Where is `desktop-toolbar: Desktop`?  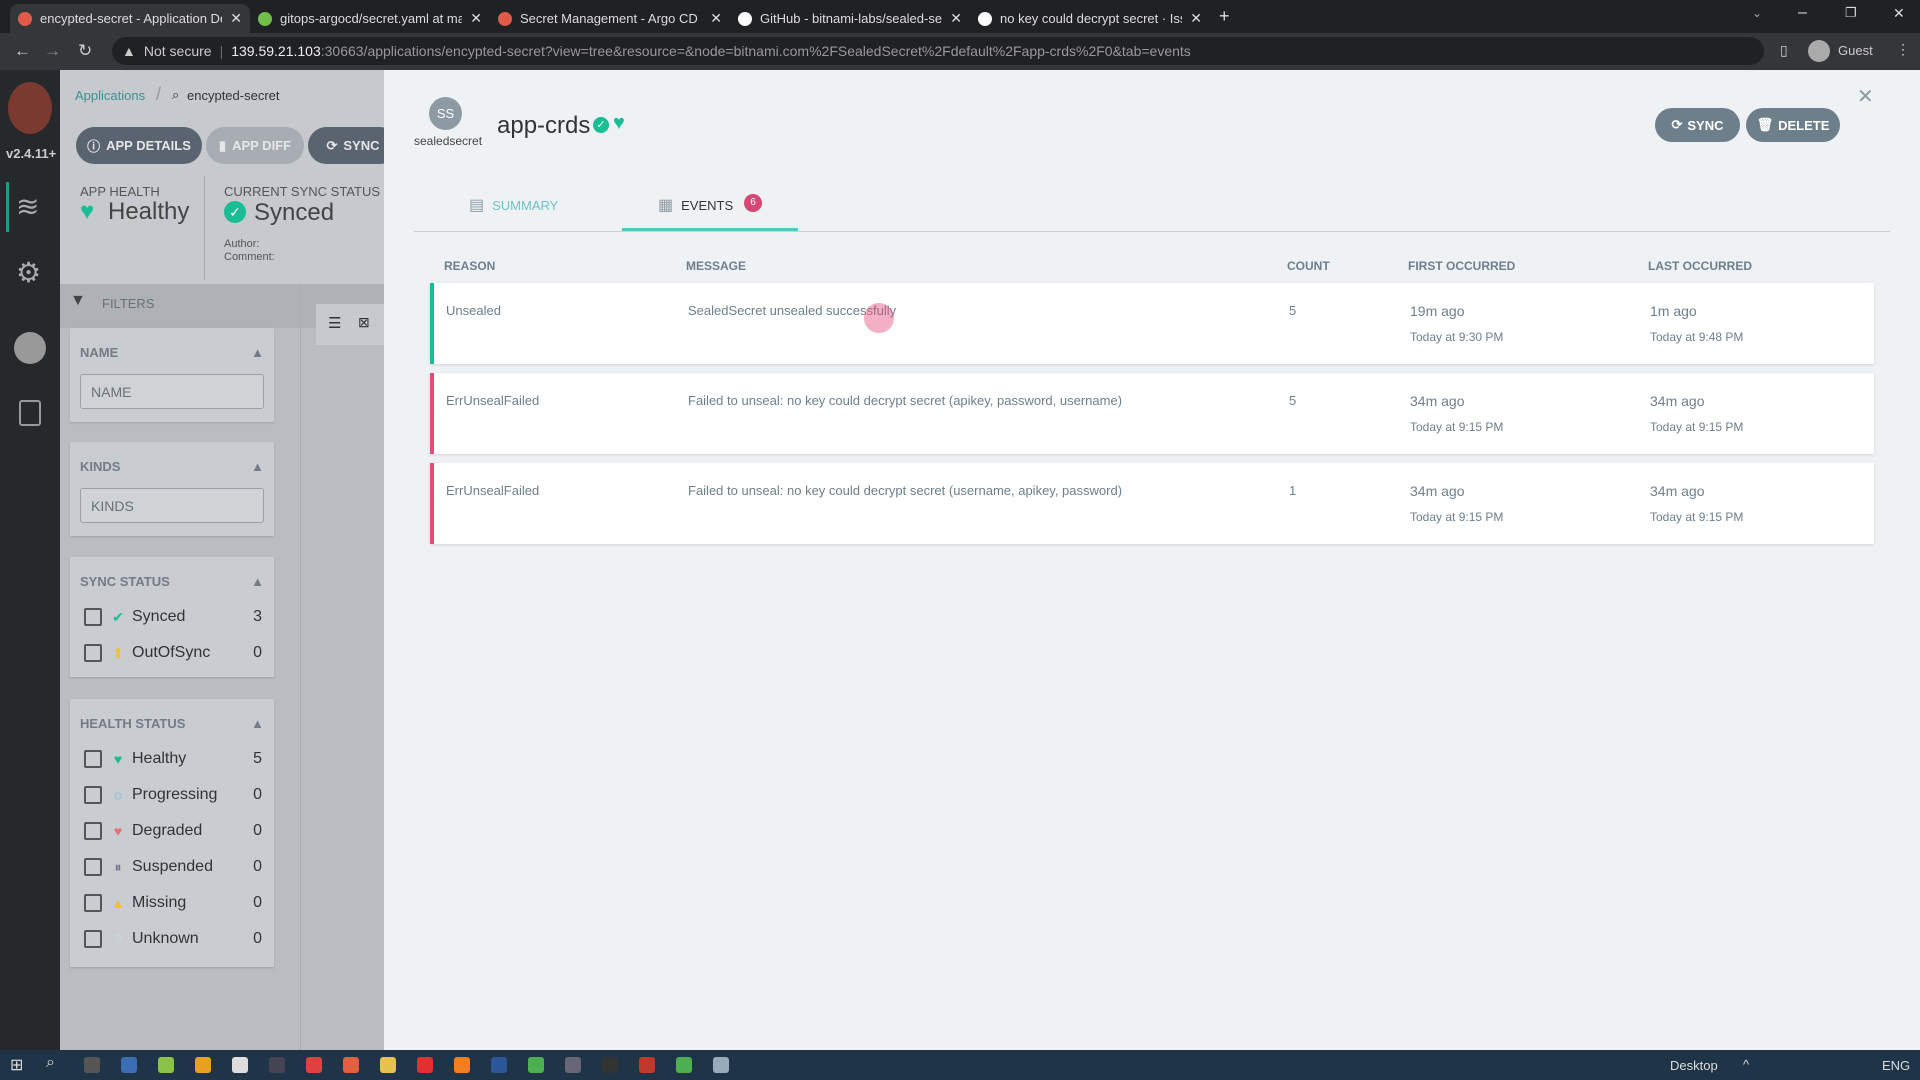
desktop-toolbar: Desktop is located at coordinates (1694, 1065).